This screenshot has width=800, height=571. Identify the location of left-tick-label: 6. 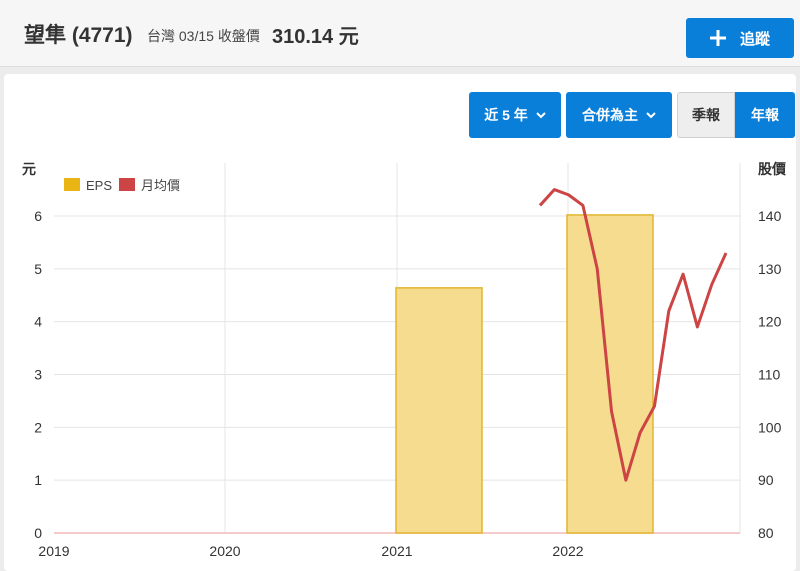
(38, 216).